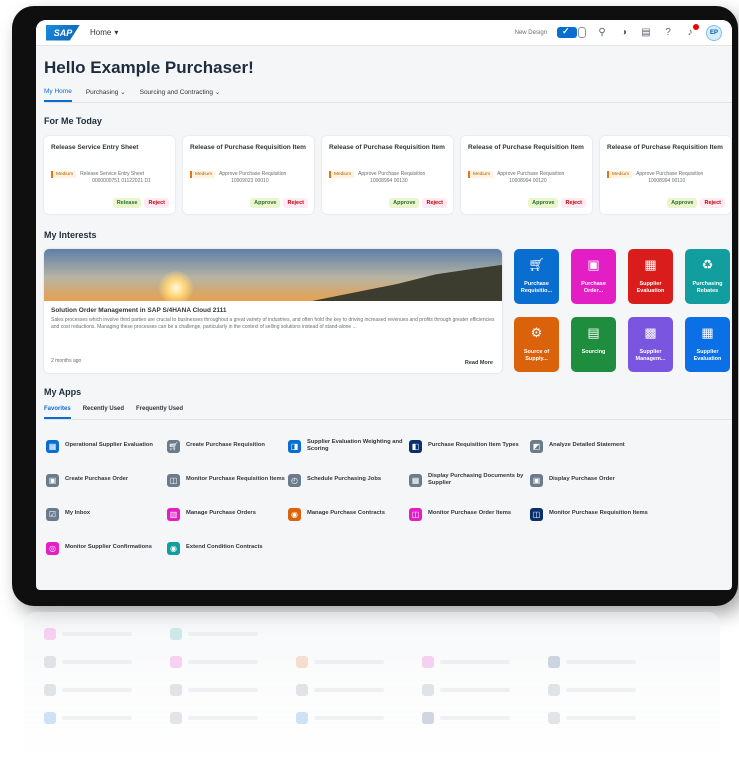 The image size is (739, 767). I want to click on app-link: ◩ Analyze Detailed Statement, so click(590, 446).